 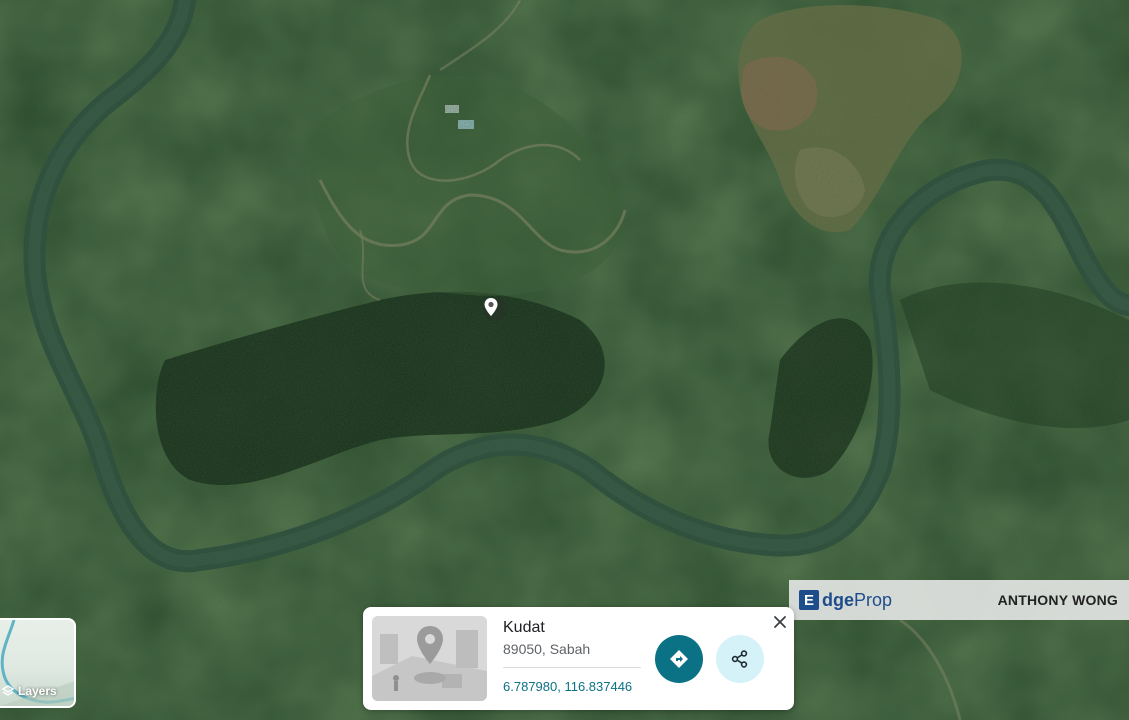 I want to click on directions-icon, so click(x=679, y=659).